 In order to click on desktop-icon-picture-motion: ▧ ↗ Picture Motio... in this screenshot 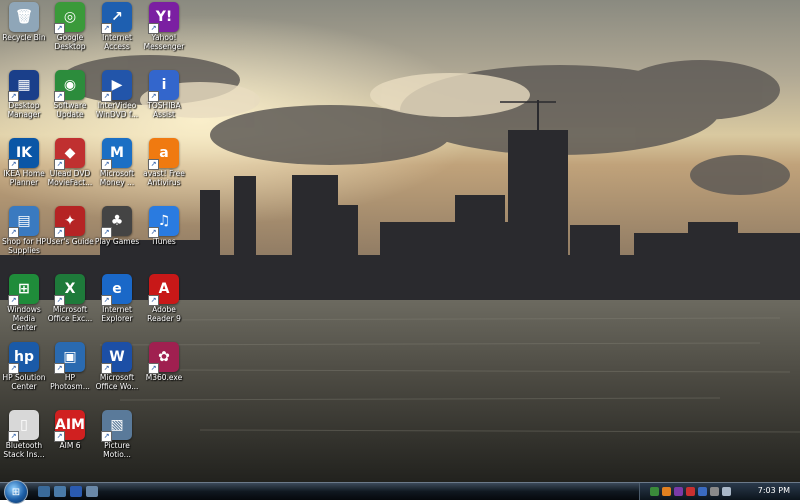, I will do `click(117, 438)`.